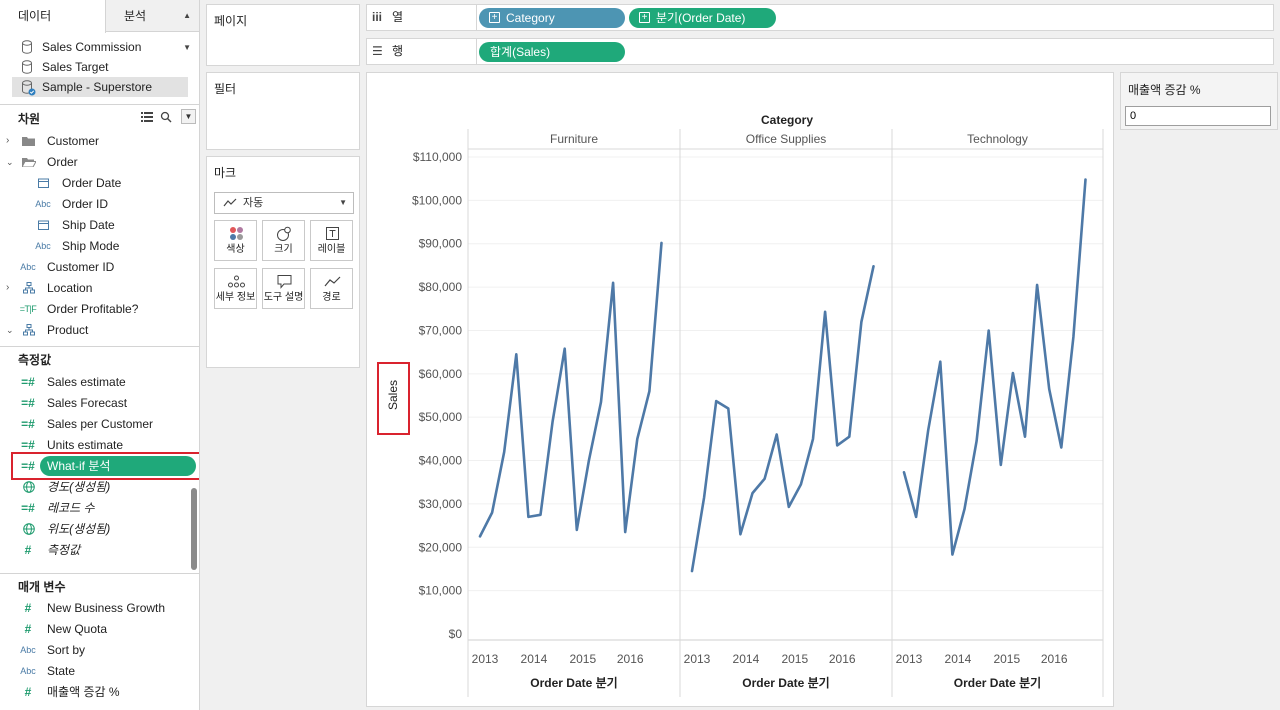  What do you see at coordinates (253, 203) in the screenshot?
I see `mark-type-label: 자동` at bounding box center [253, 203].